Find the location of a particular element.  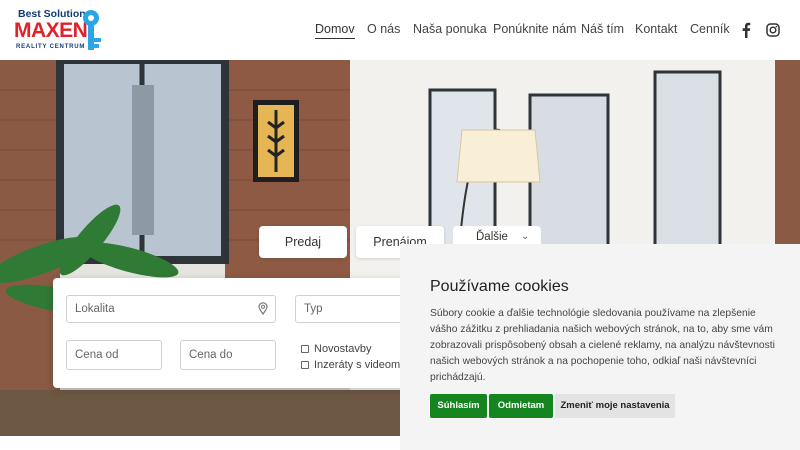

new-builds-checkbox: Novostavby is located at coordinates (336, 349).